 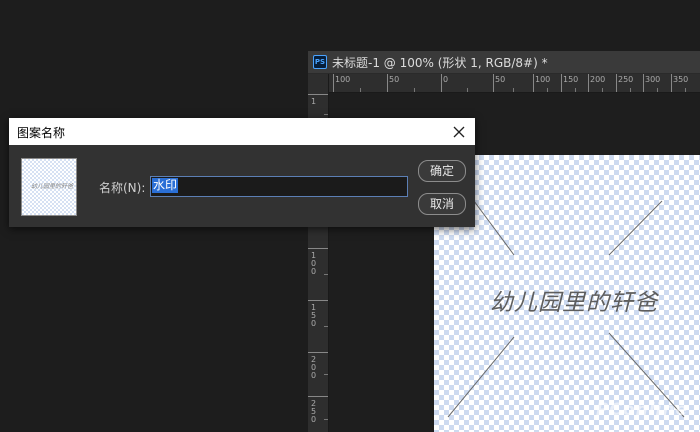 I want to click on canvas-text-layer: 幼儿园里的轩爸, so click(x=574, y=300).